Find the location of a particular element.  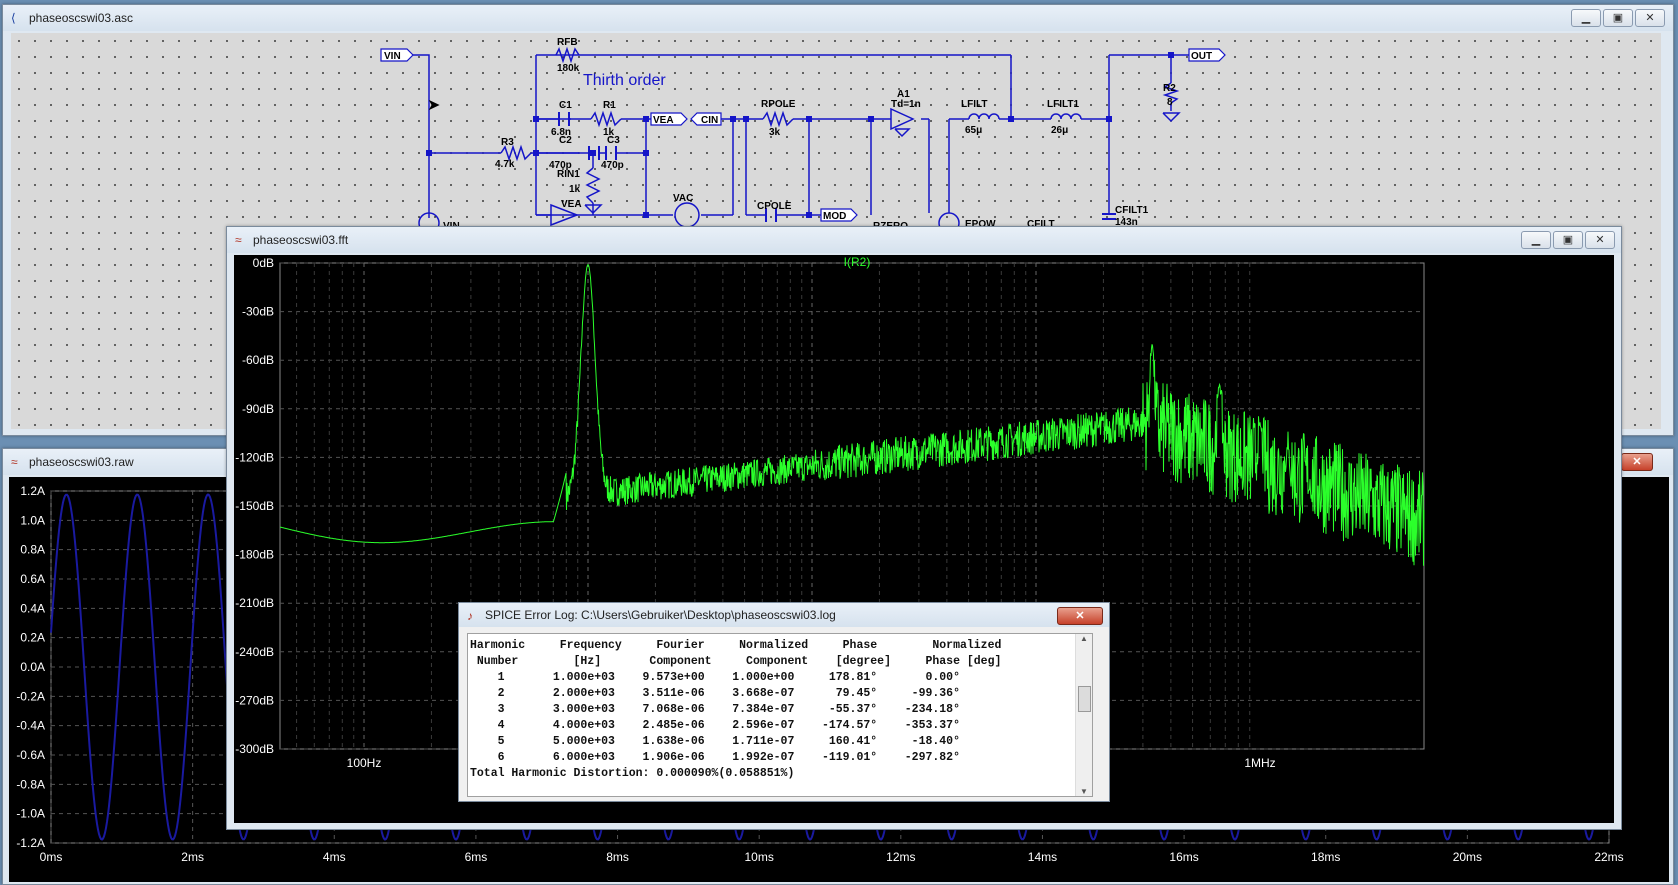

log-close-button: ✕ is located at coordinates (1080, 616).